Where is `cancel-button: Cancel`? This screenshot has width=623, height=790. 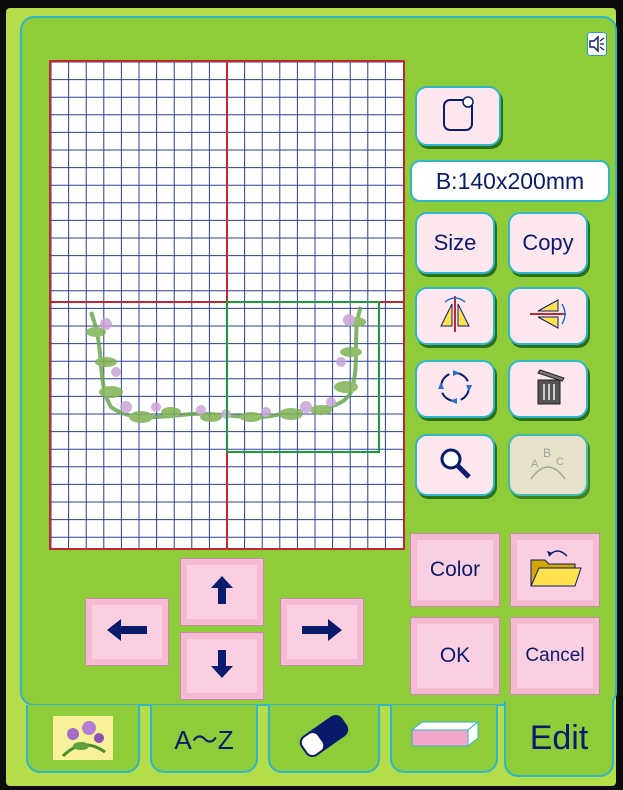
cancel-button: Cancel is located at coordinates (555, 656).